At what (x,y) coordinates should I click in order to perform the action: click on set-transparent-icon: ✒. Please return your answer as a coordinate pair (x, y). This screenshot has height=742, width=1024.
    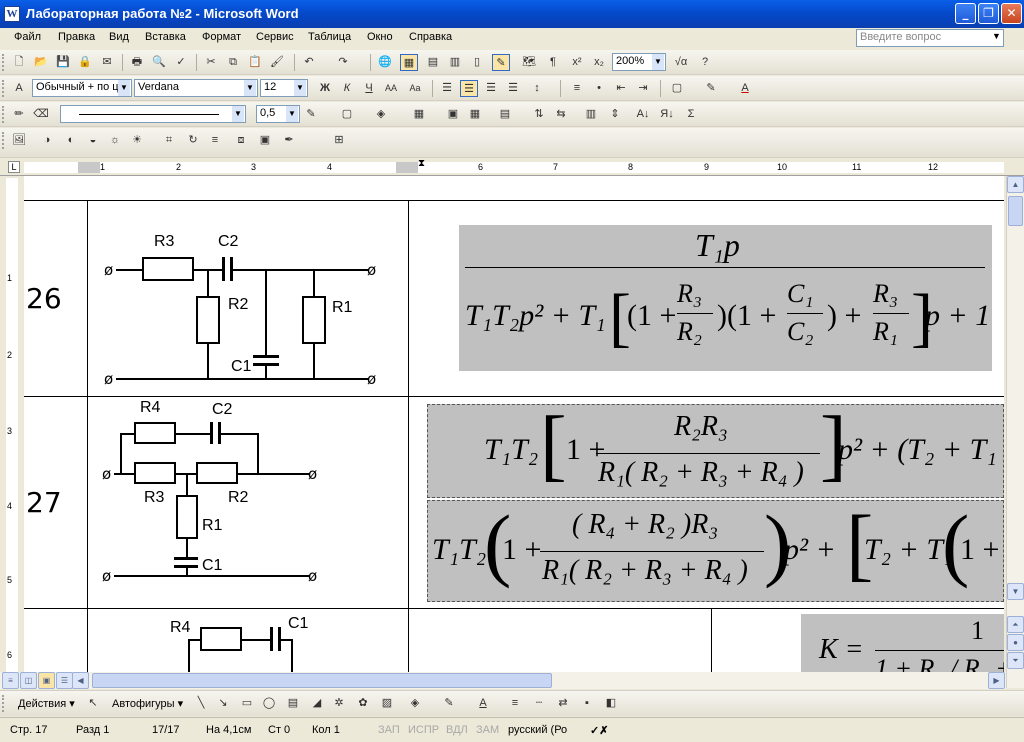
    Looking at the image, I should click on (289, 140).